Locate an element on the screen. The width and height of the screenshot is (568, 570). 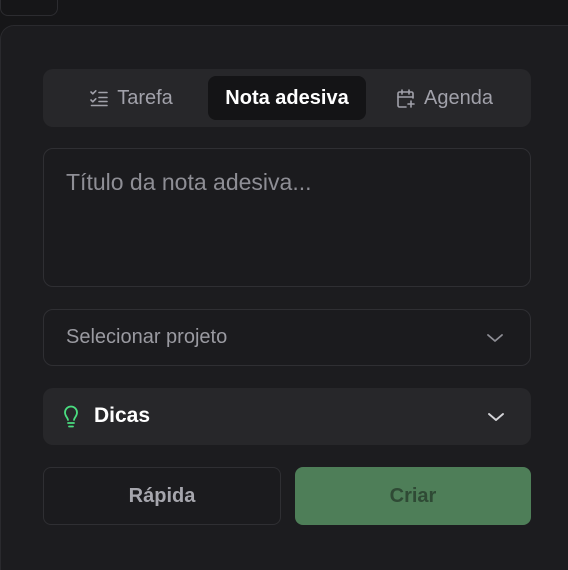
note-title-input is located at coordinates (286, 219).